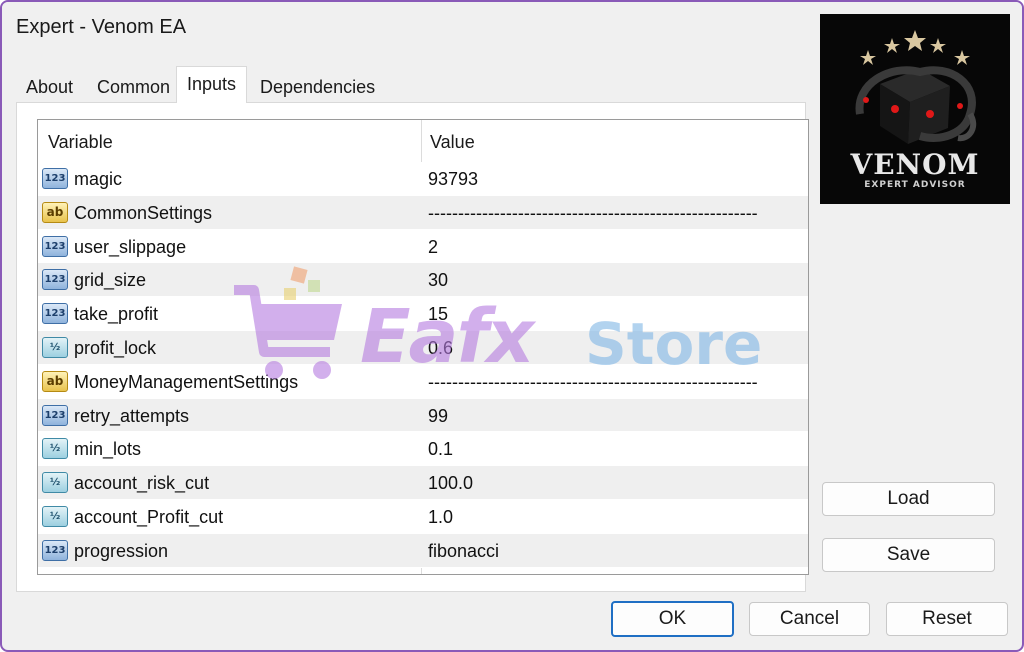 The image size is (1024, 652). I want to click on variable-name: CommonSettings, so click(143, 212).